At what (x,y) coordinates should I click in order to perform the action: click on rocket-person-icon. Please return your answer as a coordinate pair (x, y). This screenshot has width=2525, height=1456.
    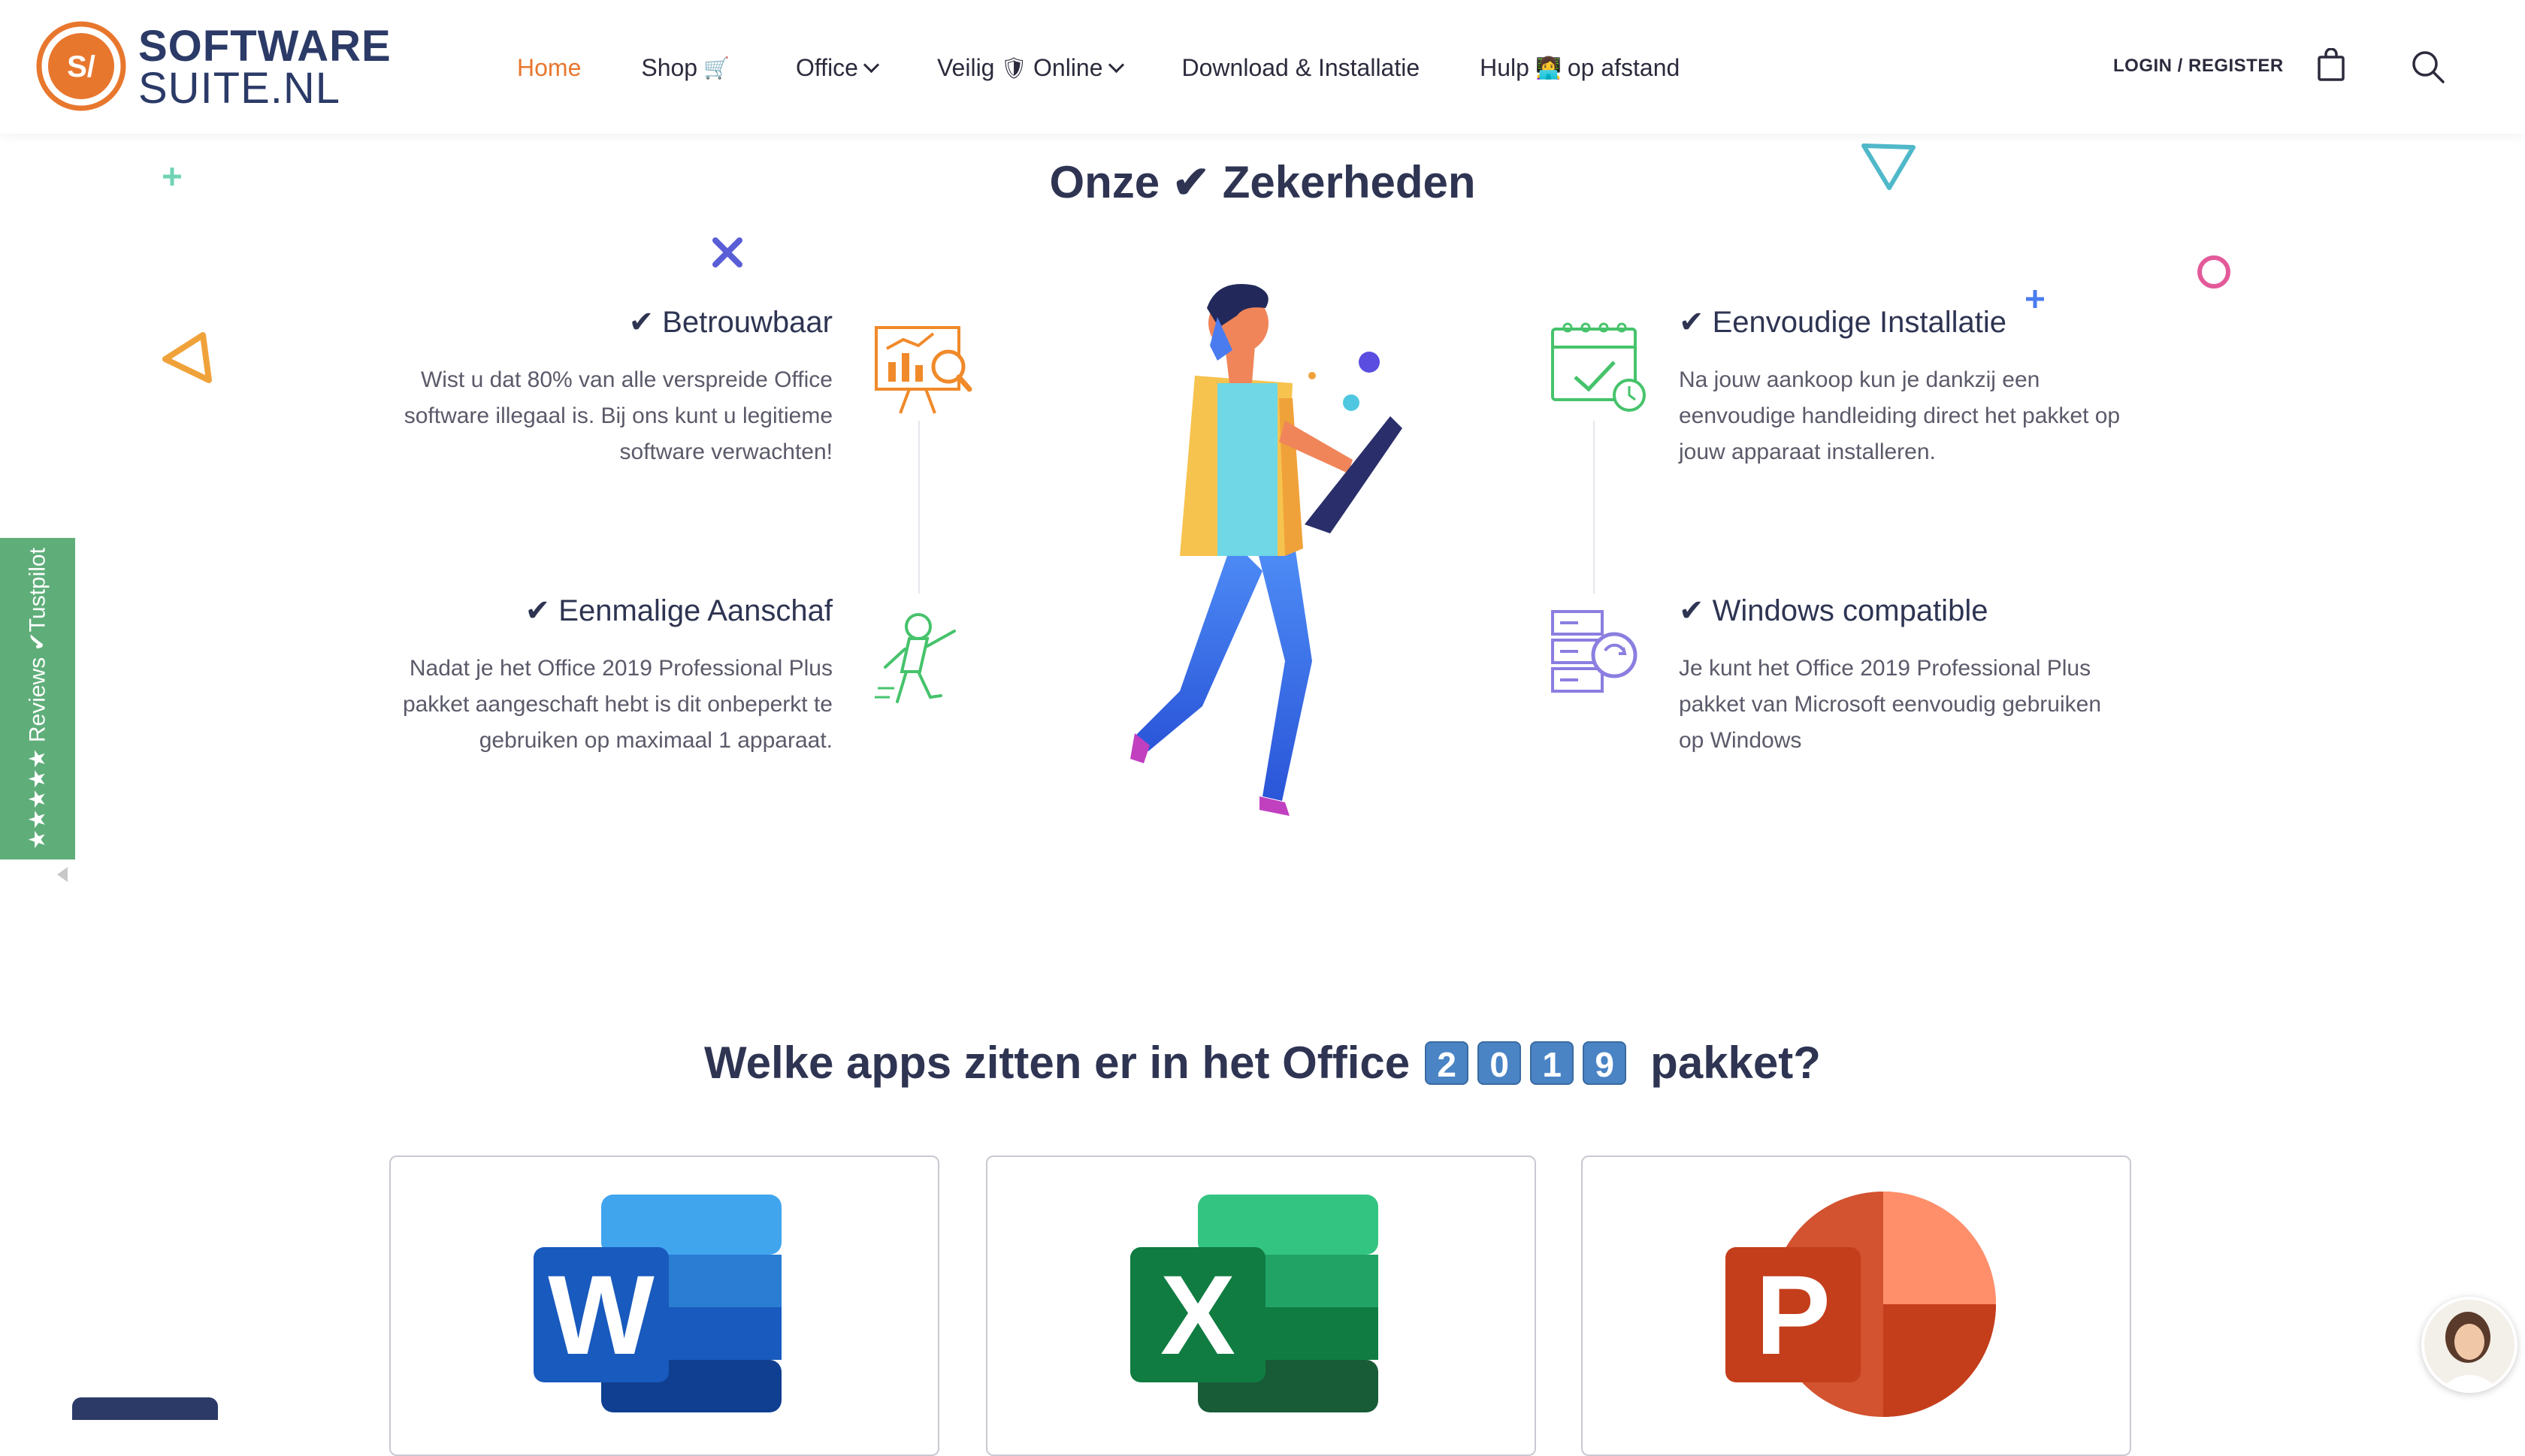
    Looking at the image, I should click on (915, 658).